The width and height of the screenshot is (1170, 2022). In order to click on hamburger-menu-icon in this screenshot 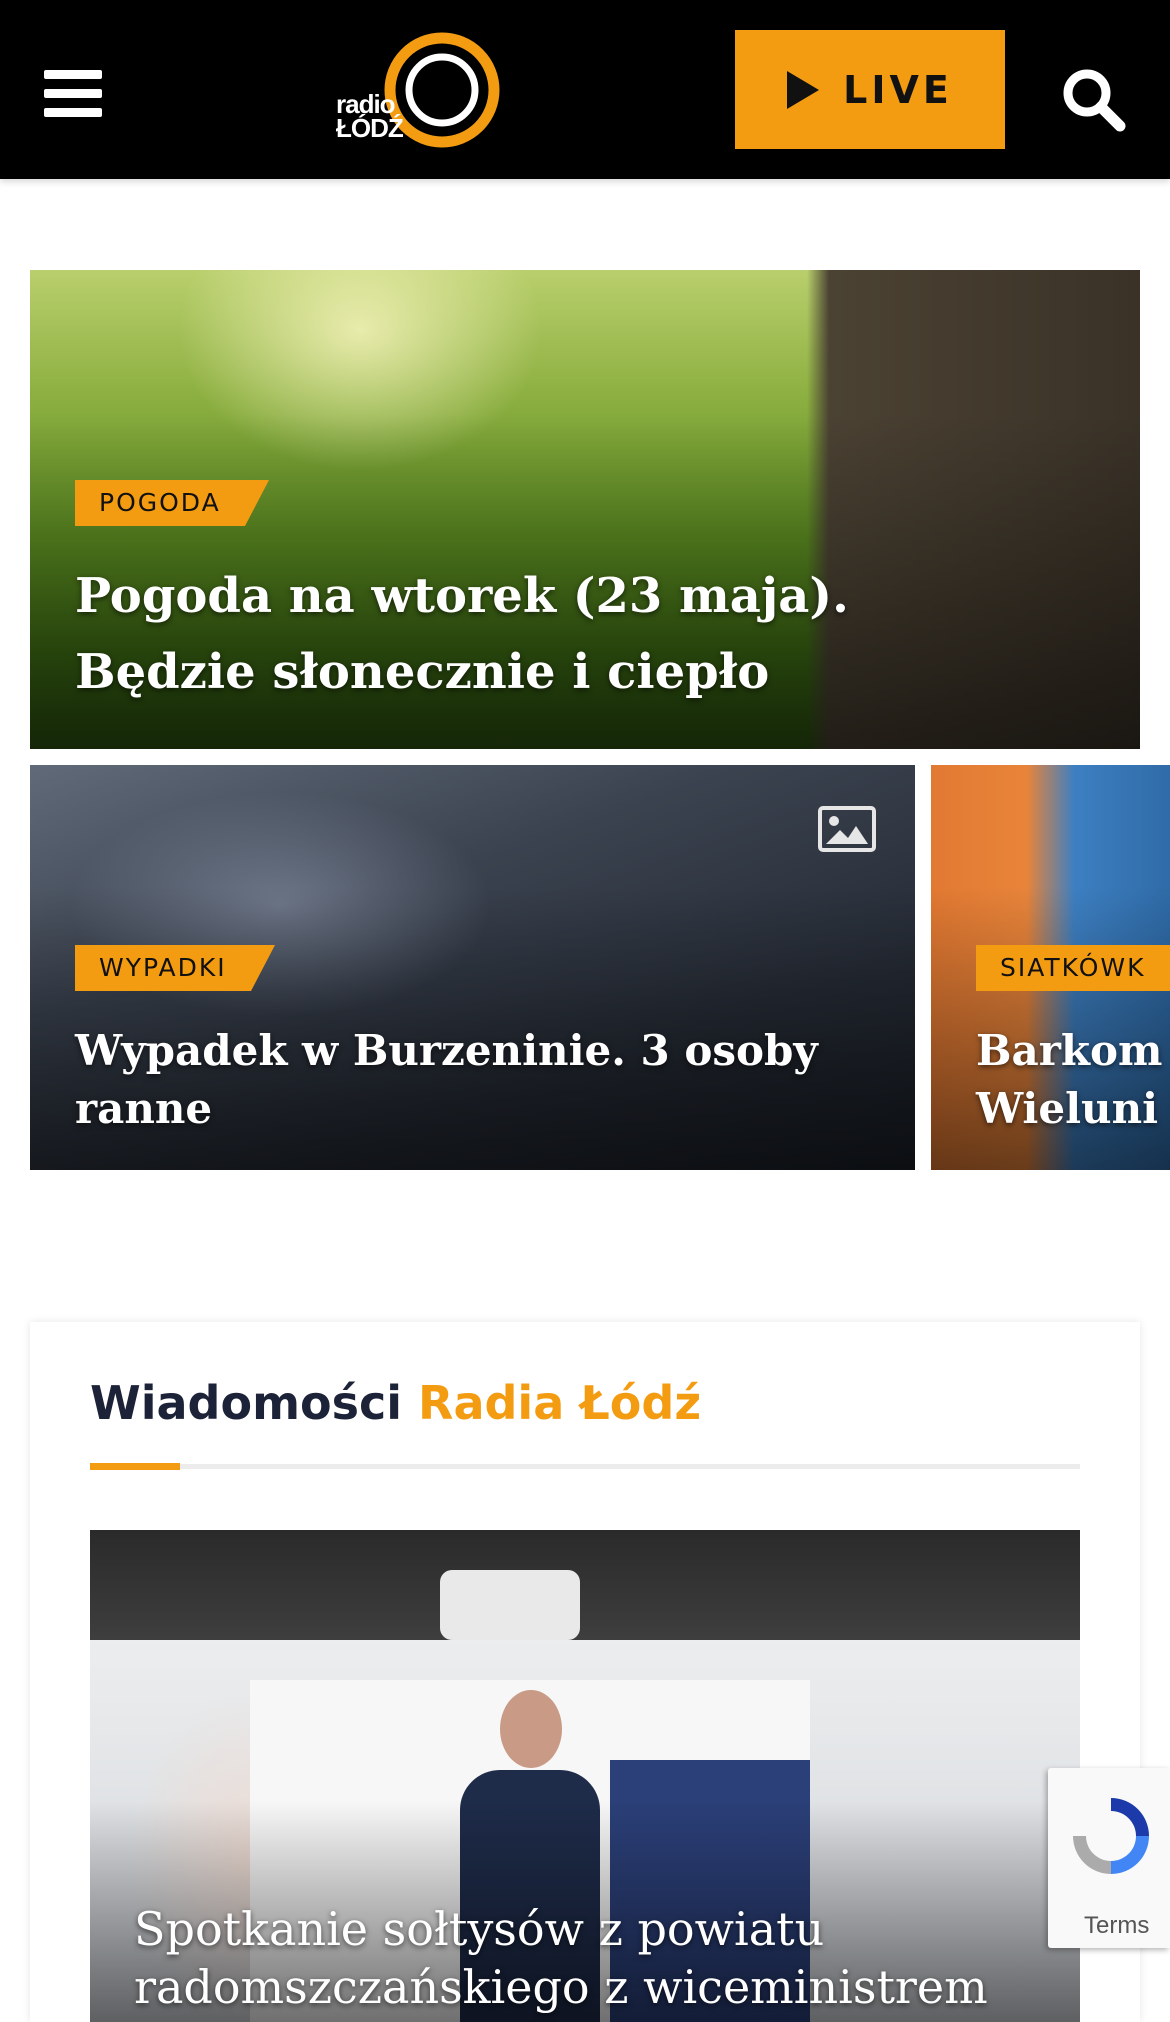, I will do `click(73, 93)`.